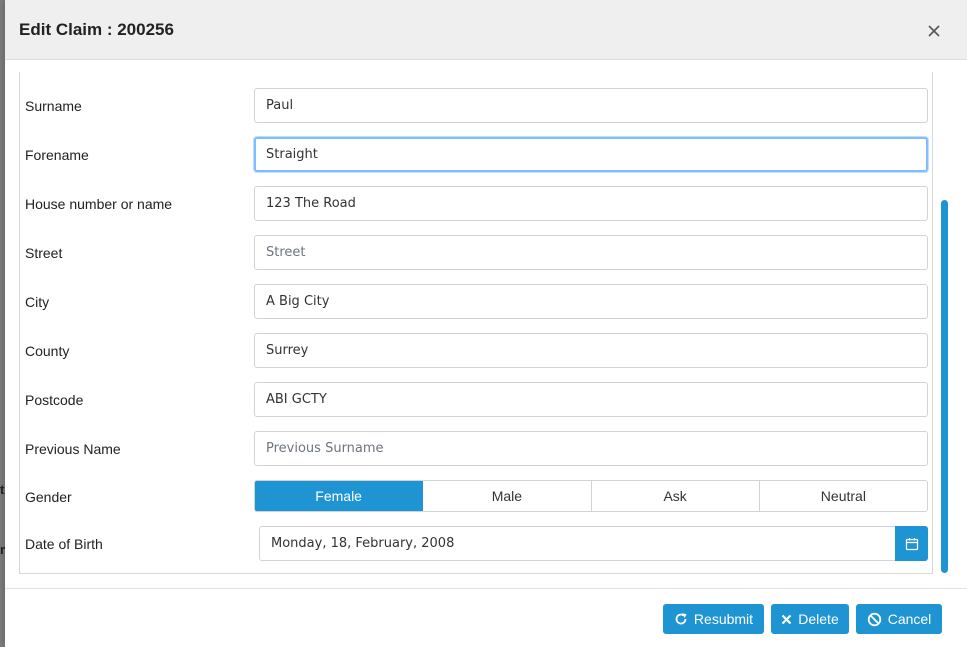 The width and height of the screenshot is (967, 647). I want to click on gender-toggle-group: Female Male Ask Neutral, so click(591, 496).